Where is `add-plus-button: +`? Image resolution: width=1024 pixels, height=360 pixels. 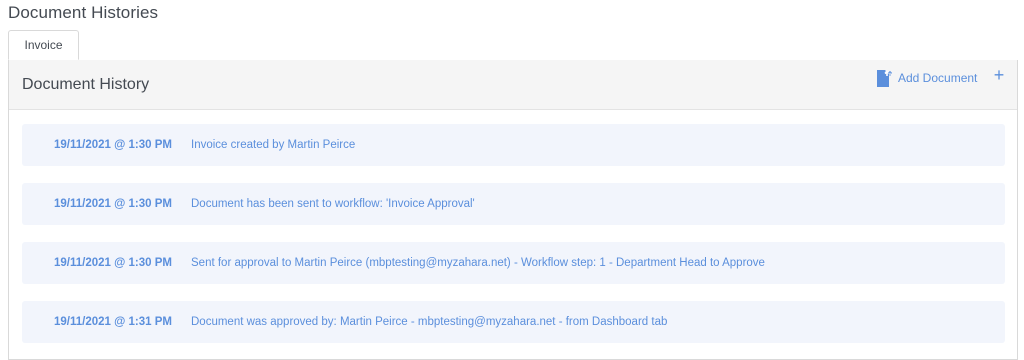
add-plus-button: + is located at coordinates (999, 75).